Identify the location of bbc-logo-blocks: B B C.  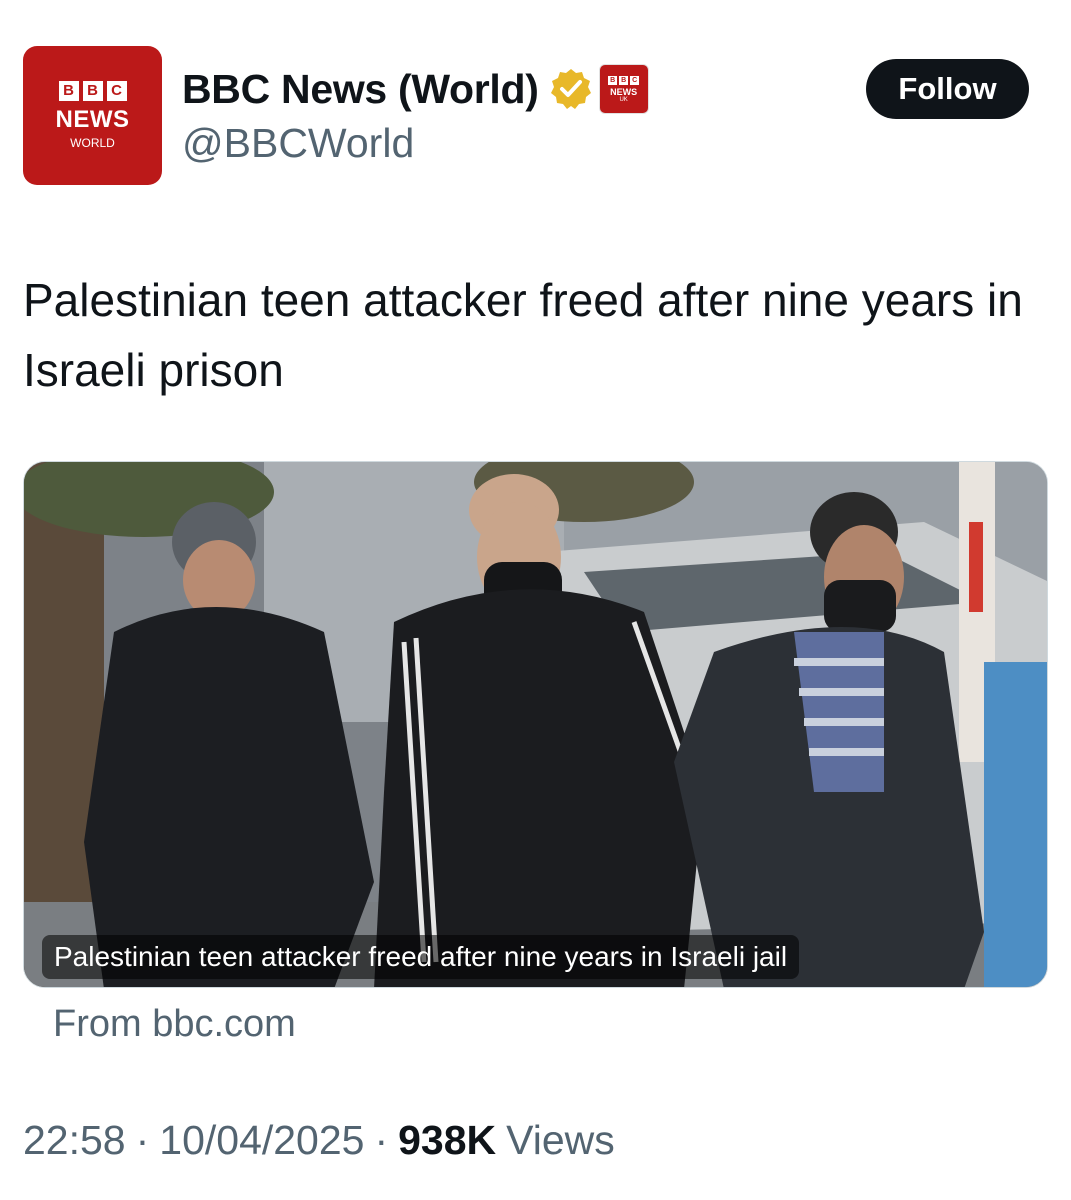
(92, 90).